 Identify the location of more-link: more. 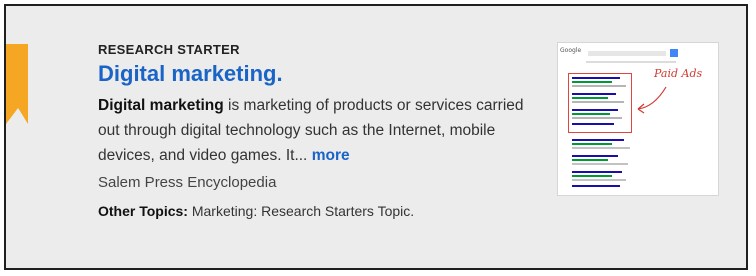
(331, 155).